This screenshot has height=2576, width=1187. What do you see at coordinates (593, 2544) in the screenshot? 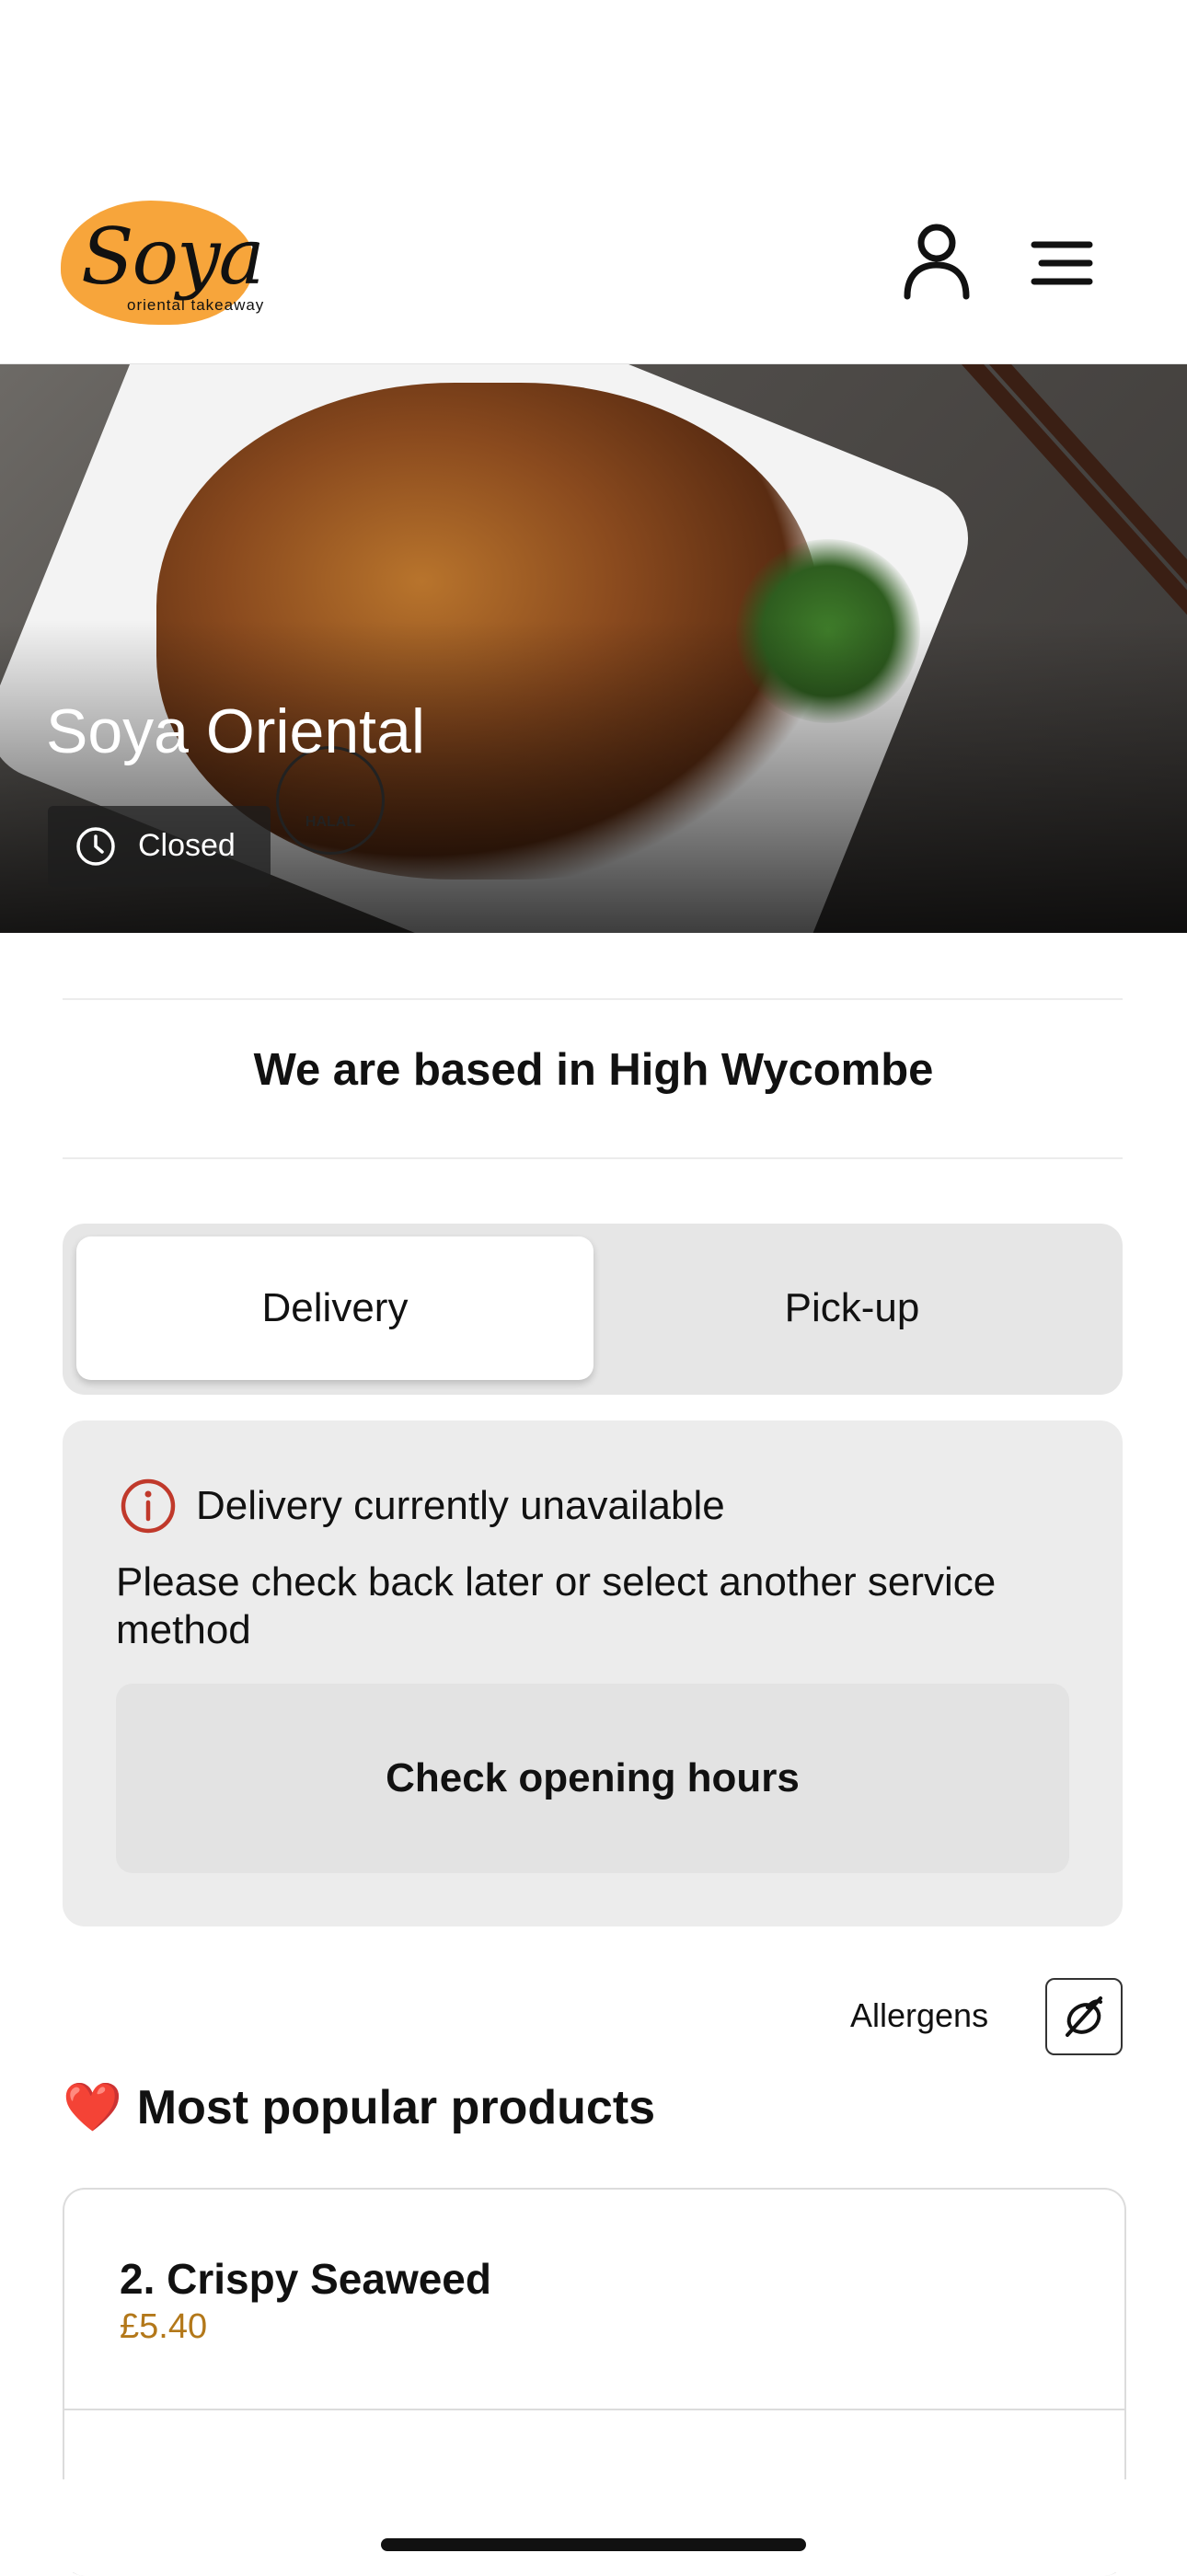
I see `home-indicator` at bounding box center [593, 2544].